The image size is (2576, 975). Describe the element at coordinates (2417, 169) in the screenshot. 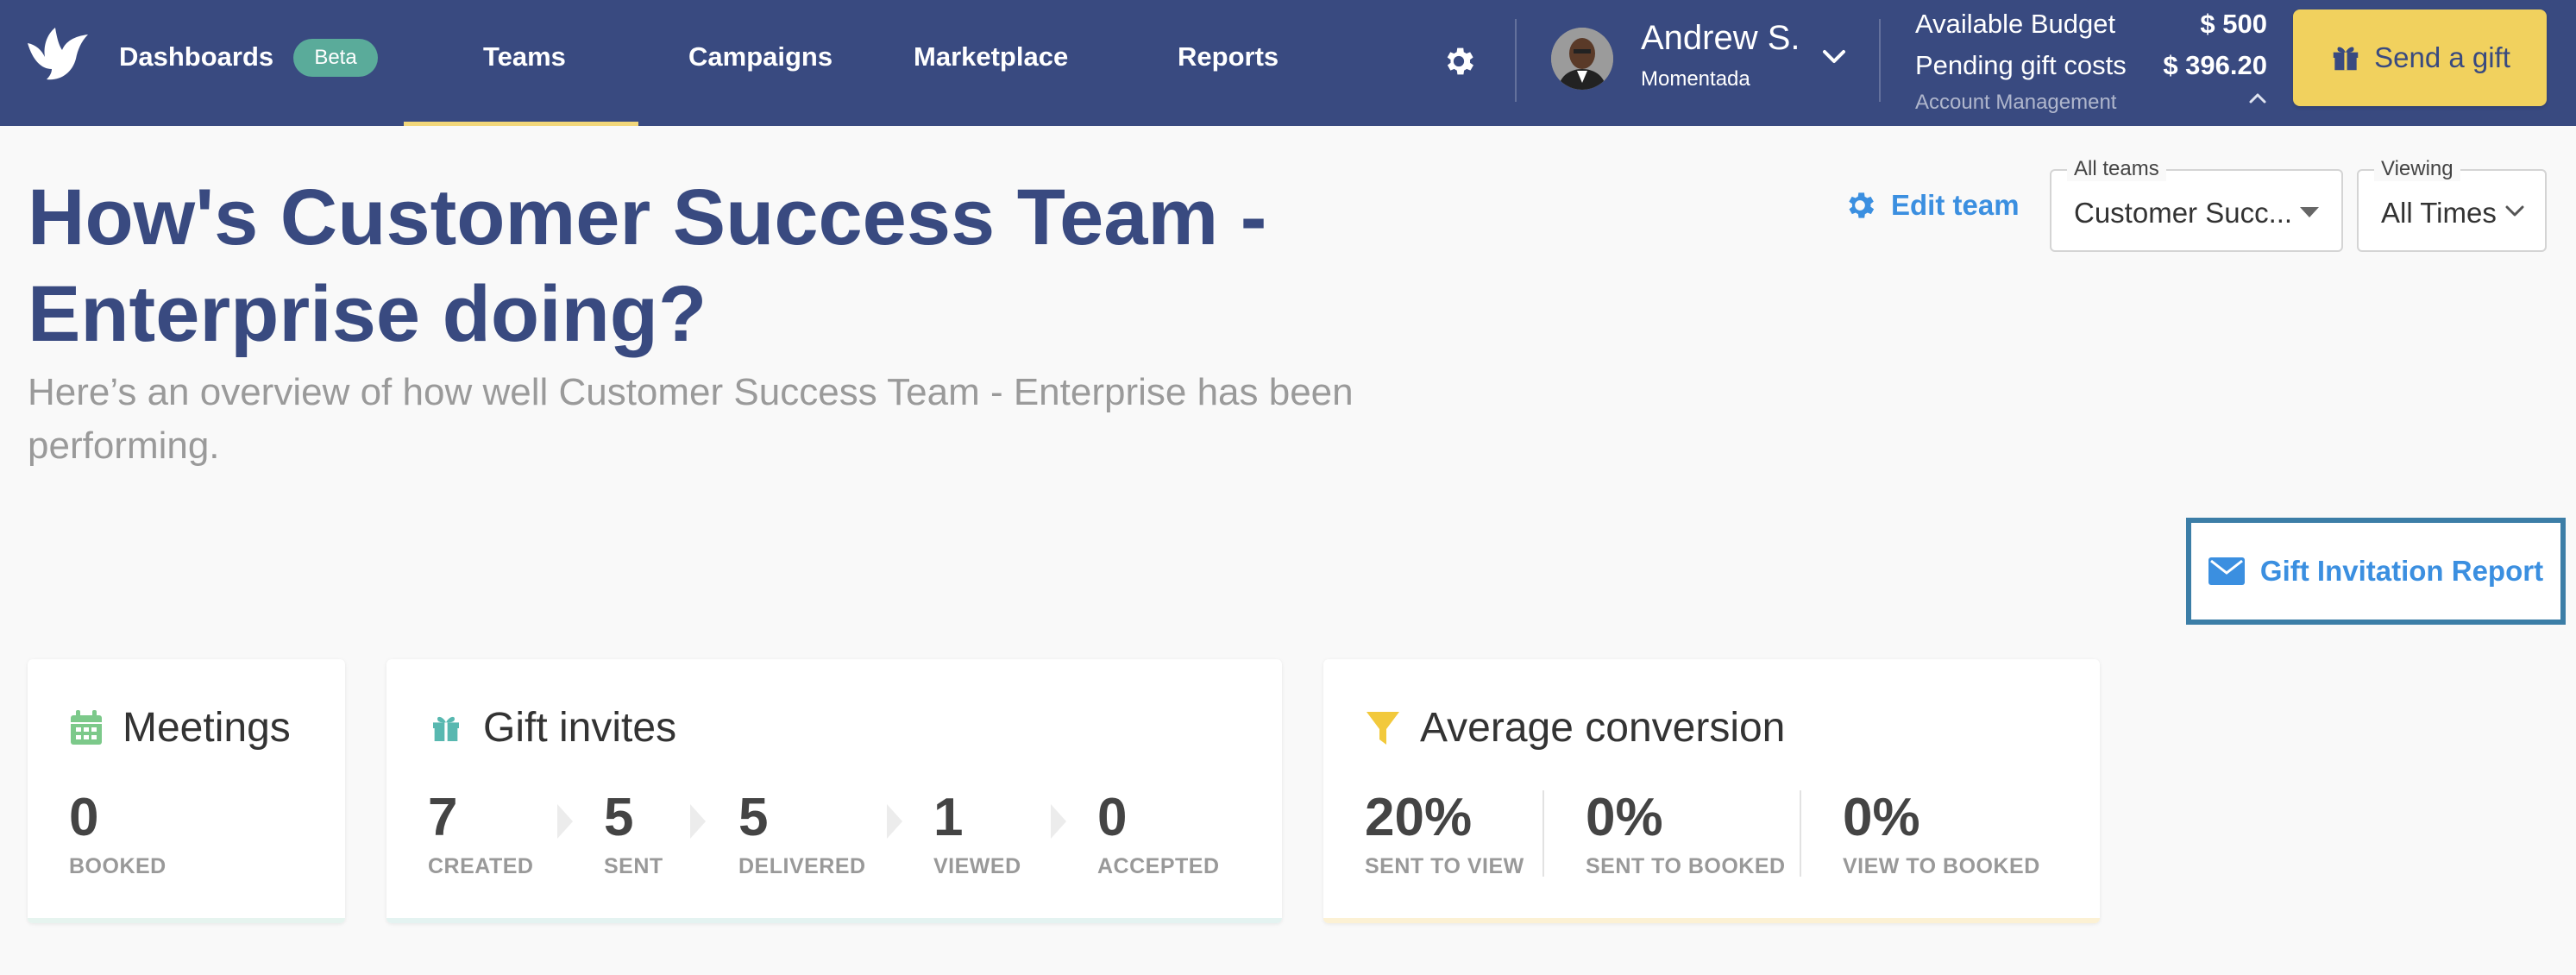

I see `viewing-select-legend: Viewing` at that location.